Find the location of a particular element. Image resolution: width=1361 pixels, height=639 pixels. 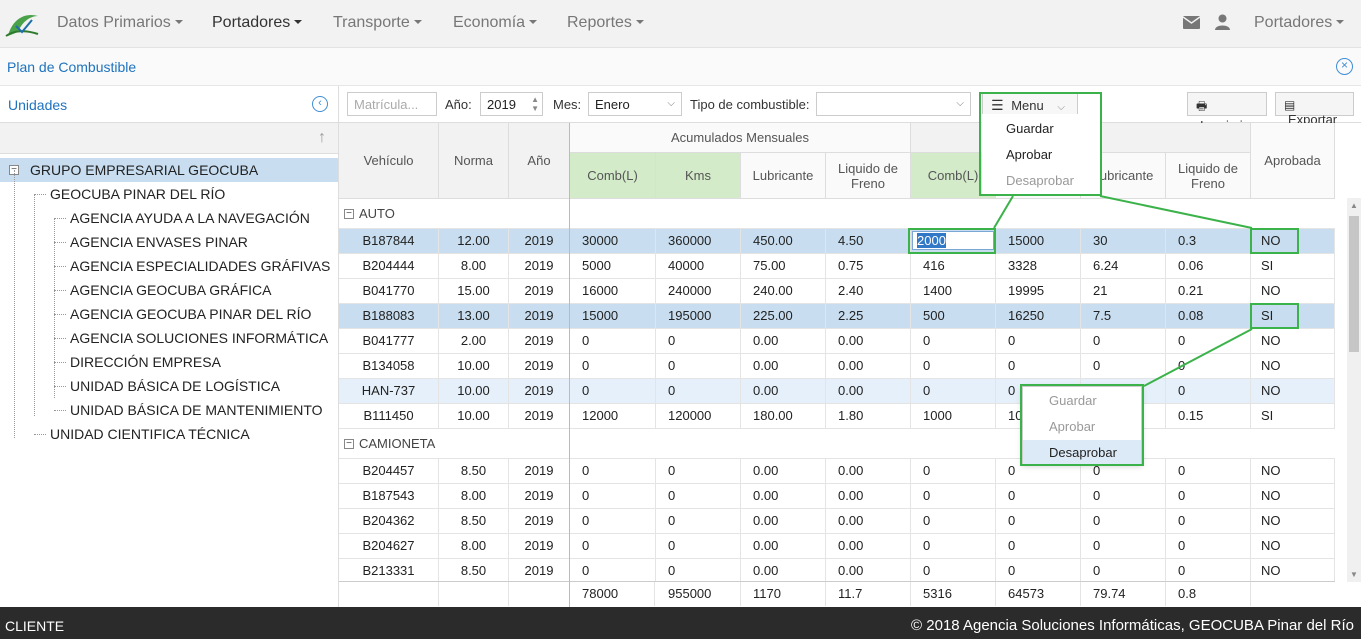

table-cell: 15000 is located at coordinates (1038, 241).